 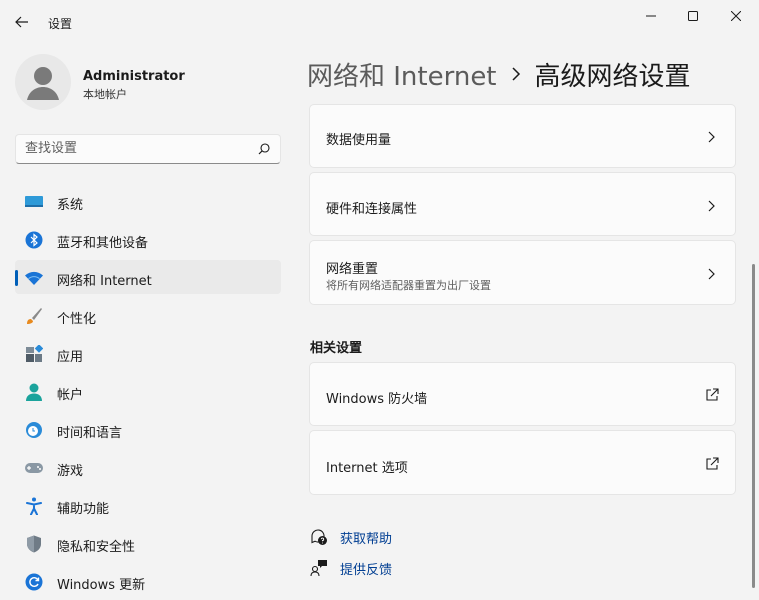 I want to click on sidebar-item-label: 游戏, so click(x=70, y=471).